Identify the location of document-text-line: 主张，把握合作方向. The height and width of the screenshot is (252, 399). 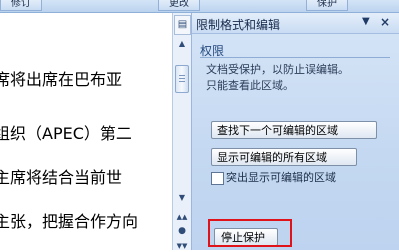
(69, 221).